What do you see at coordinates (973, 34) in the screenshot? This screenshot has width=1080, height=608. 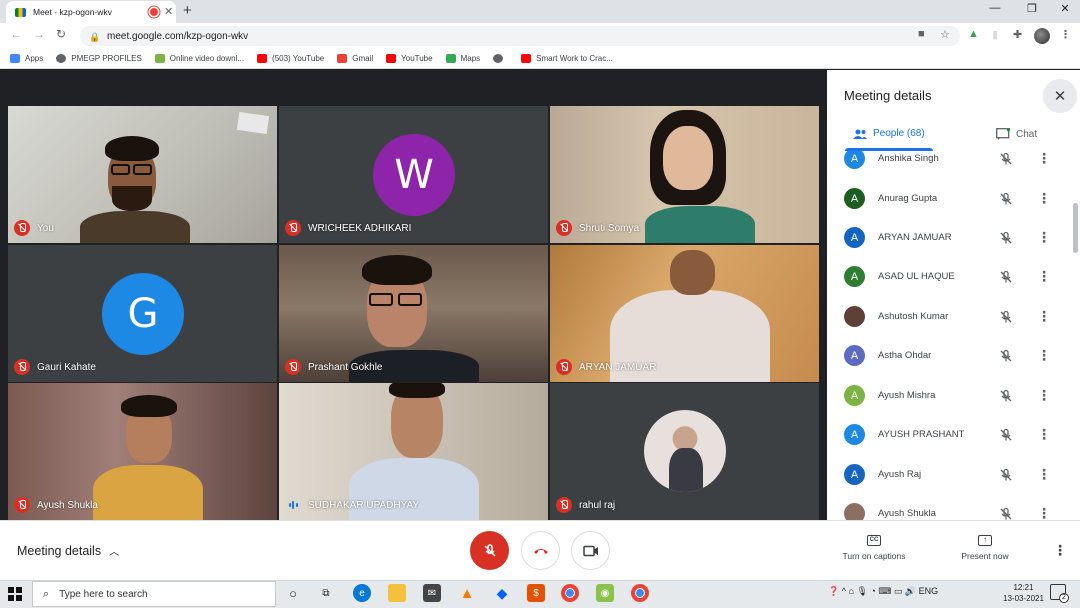 I see `drive-extension-icon: ▲` at bounding box center [973, 34].